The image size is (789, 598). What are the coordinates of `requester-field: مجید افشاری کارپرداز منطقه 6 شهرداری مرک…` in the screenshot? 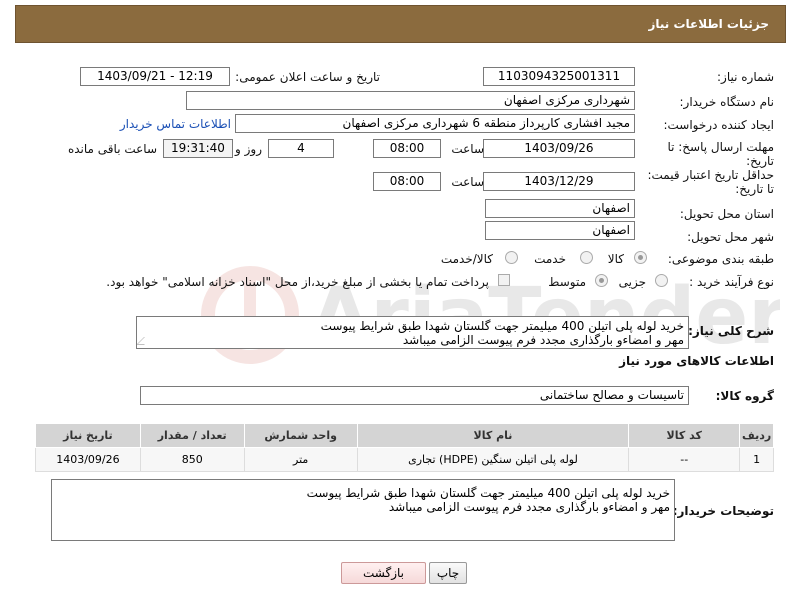 It's located at (435, 123).